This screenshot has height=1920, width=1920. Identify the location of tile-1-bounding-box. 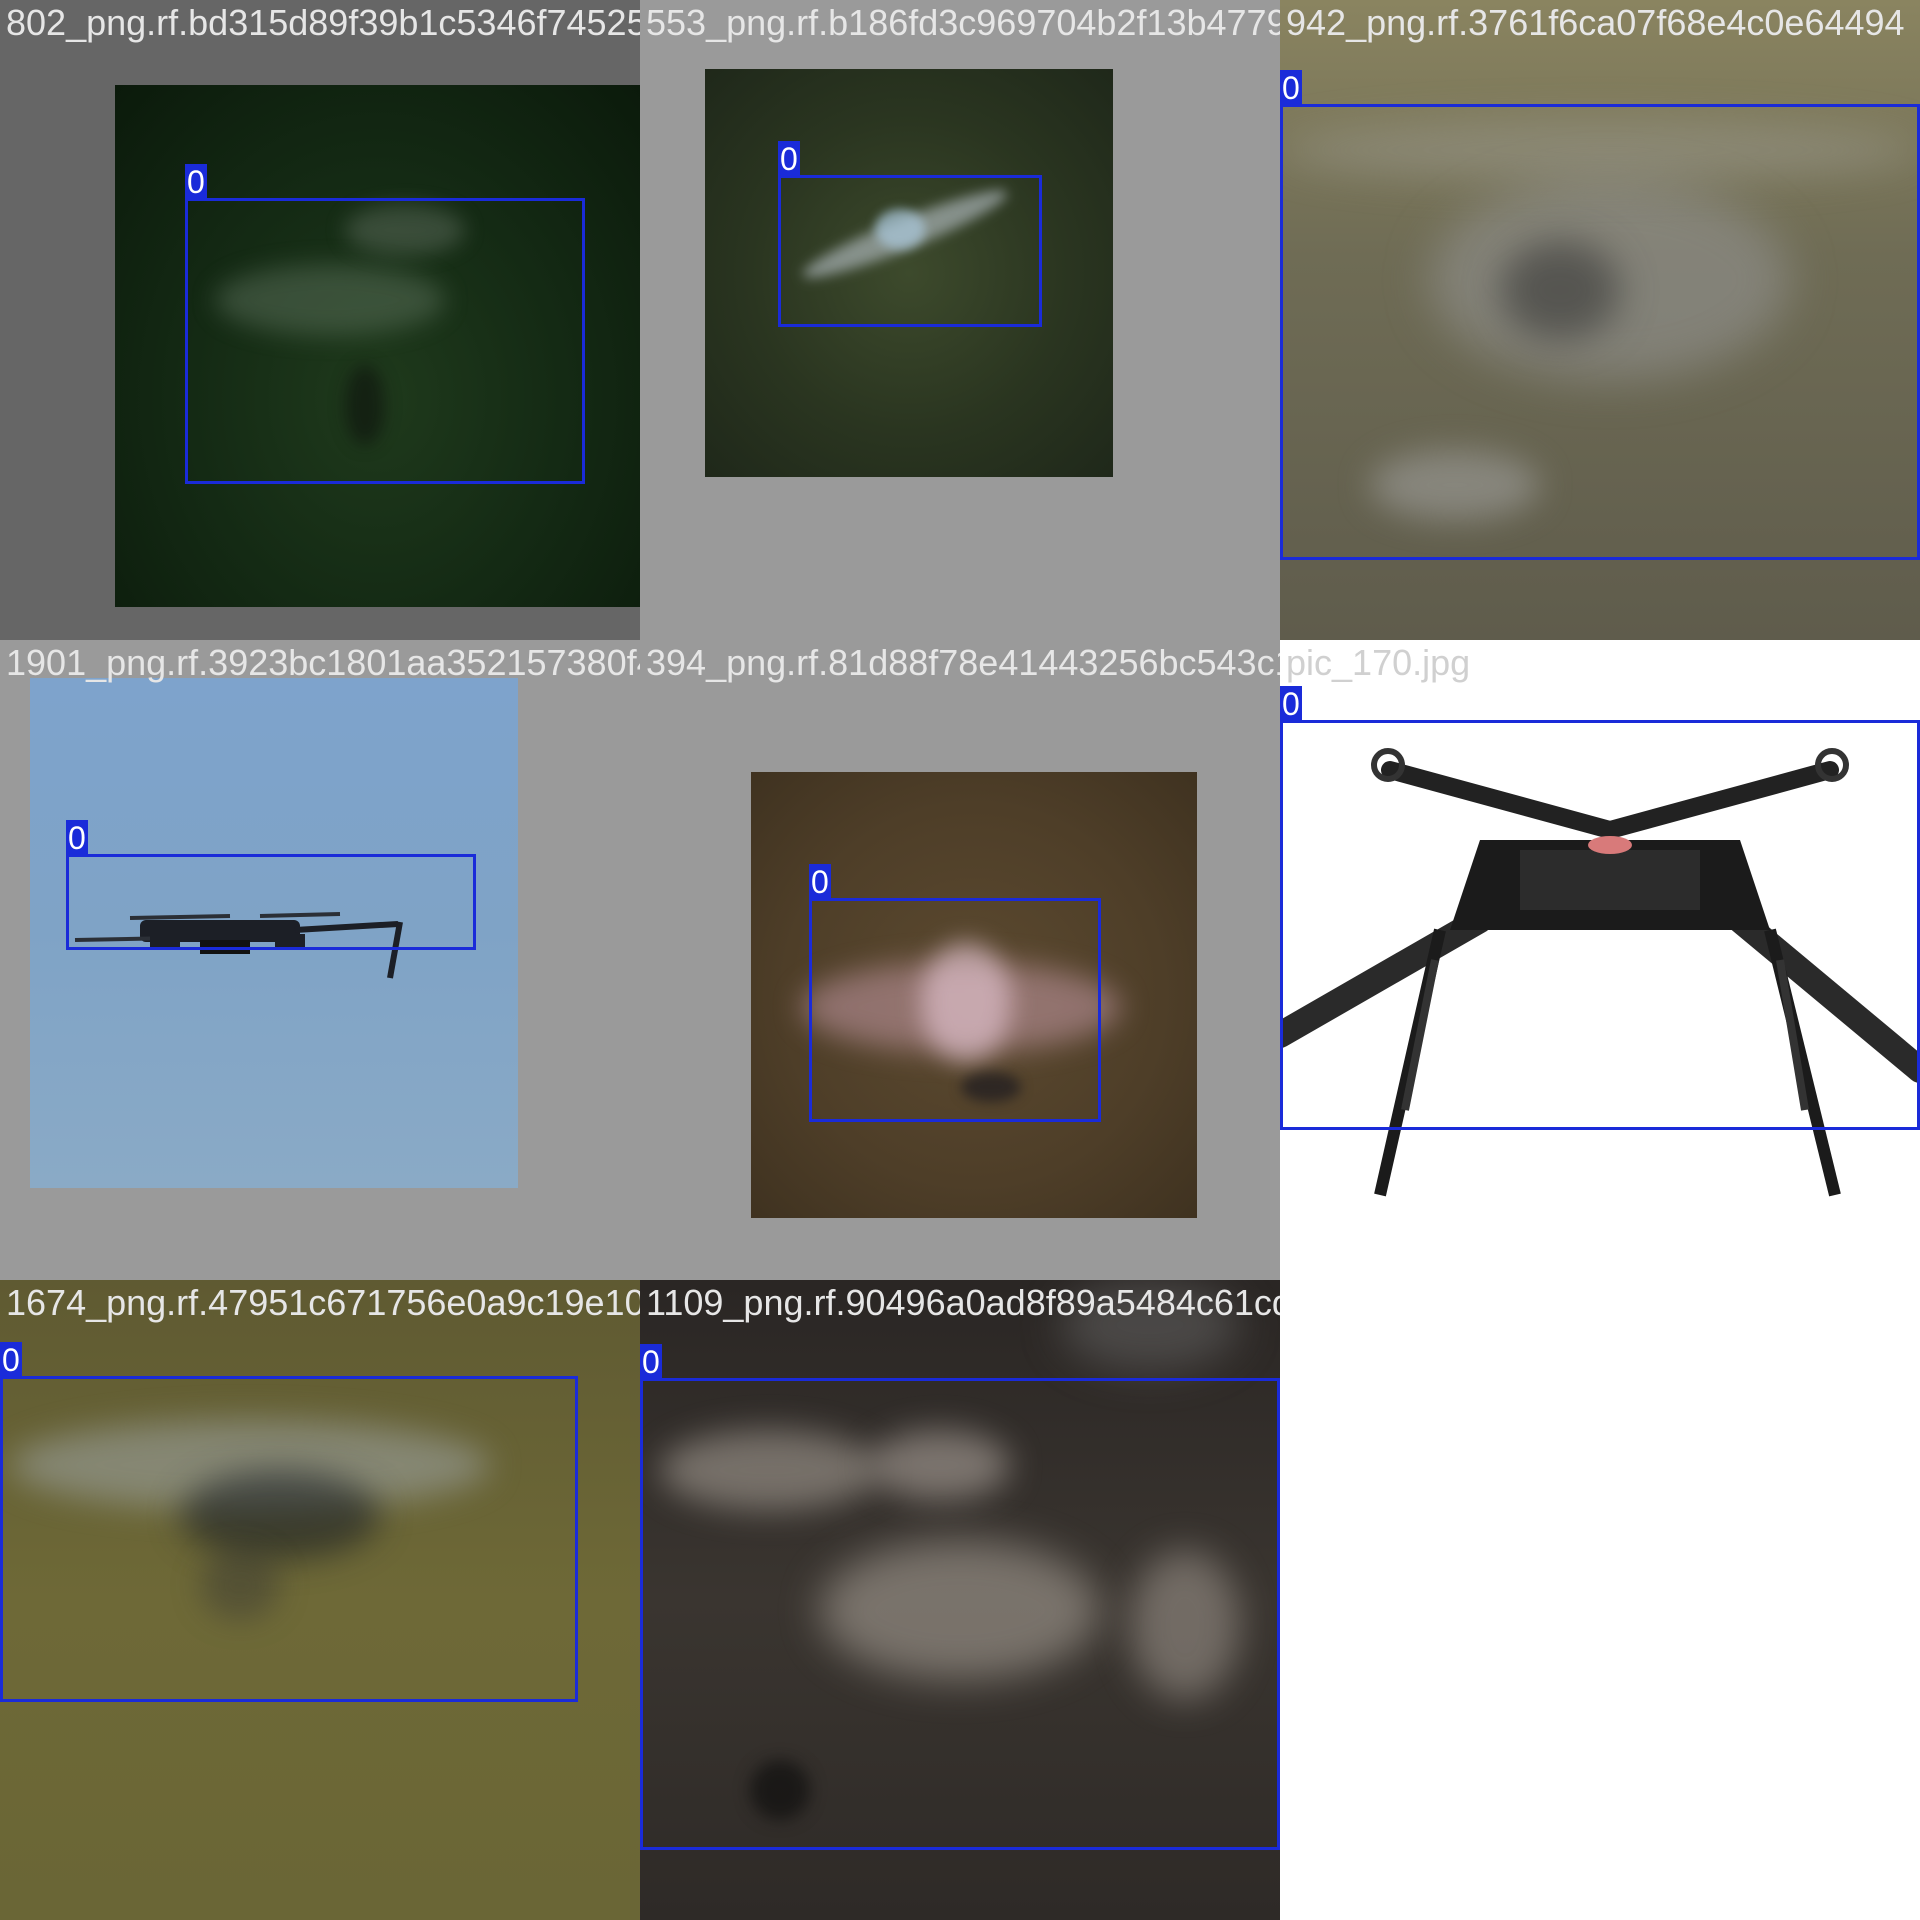
(385, 341).